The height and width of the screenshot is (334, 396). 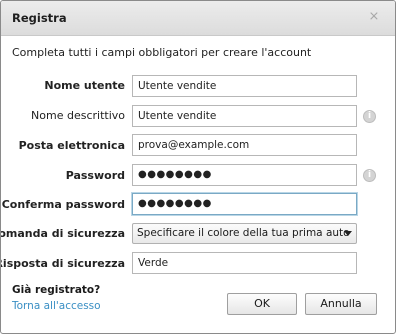 What do you see at coordinates (95, 175) in the screenshot?
I see `password-label: Password` at bounding box center [95, 175].